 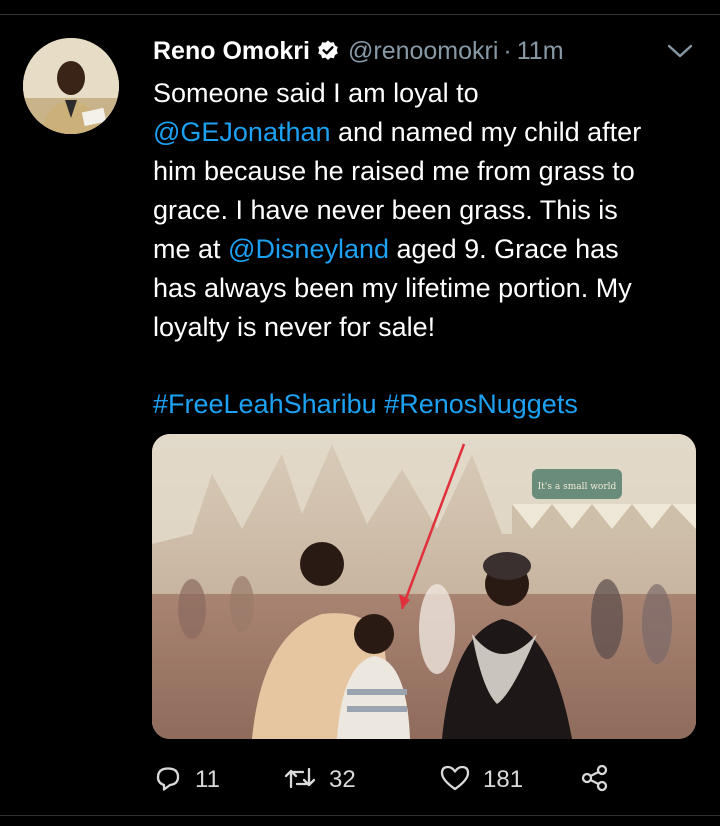 What do you see at coordinates (294, 327) in the screenshot?
I see `tweet-line: loyalty is never for sale!` at bounding box center [294, 327].